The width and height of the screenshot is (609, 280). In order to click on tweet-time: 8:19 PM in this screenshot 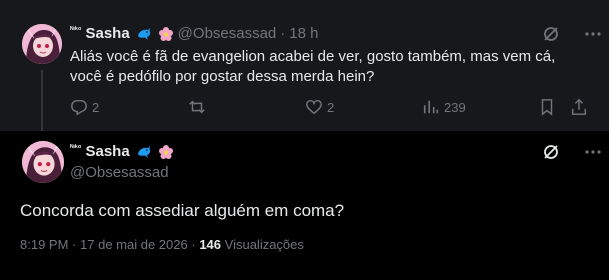, I will do `click(44, 244)`.